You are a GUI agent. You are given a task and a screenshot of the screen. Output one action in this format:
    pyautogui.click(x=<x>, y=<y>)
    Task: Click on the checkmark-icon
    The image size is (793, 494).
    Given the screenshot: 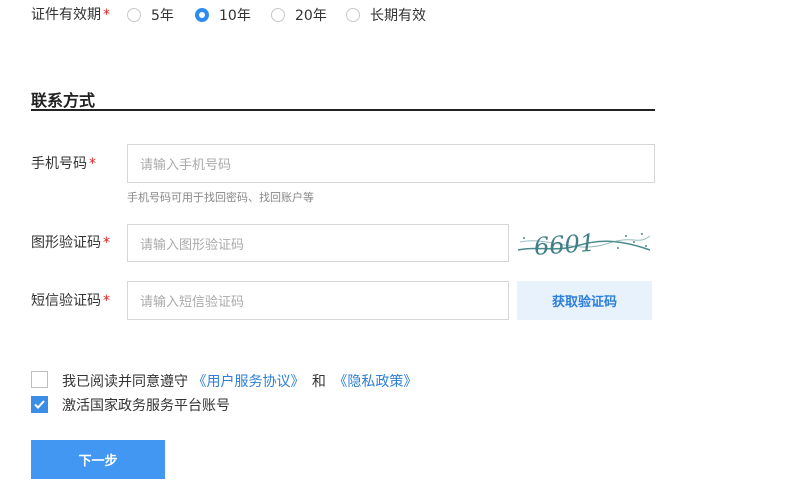 What is the action you would take?
    pyautogui.click(x=39, y=404)
    